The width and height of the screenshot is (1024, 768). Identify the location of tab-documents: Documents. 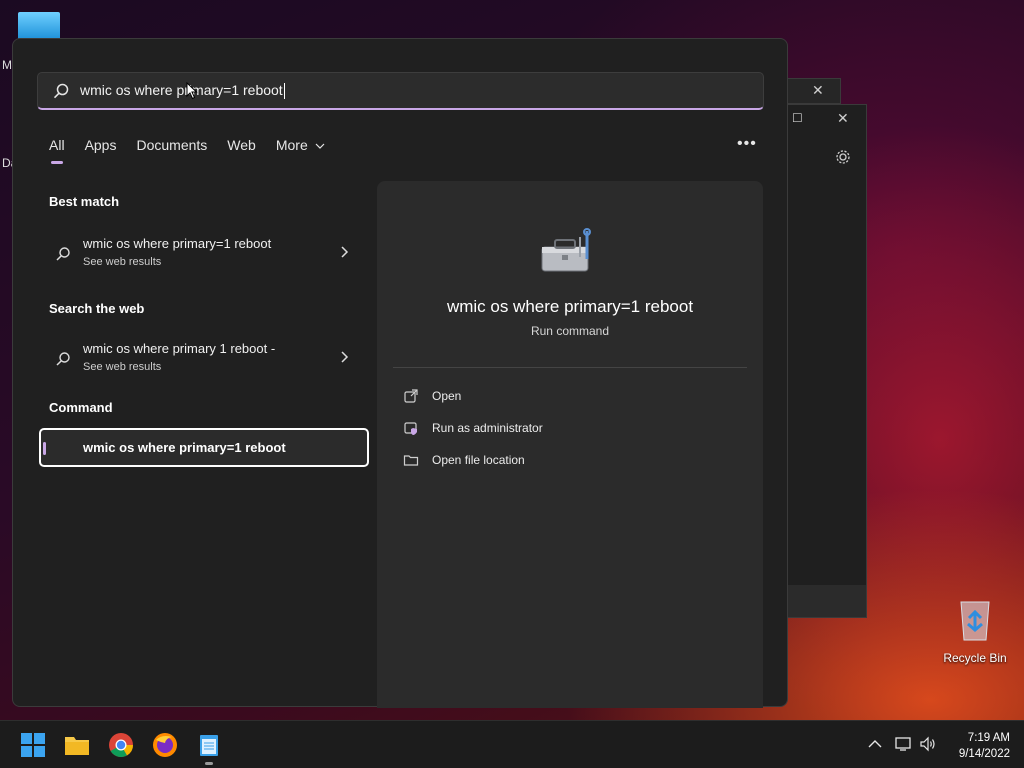
(171, 145).